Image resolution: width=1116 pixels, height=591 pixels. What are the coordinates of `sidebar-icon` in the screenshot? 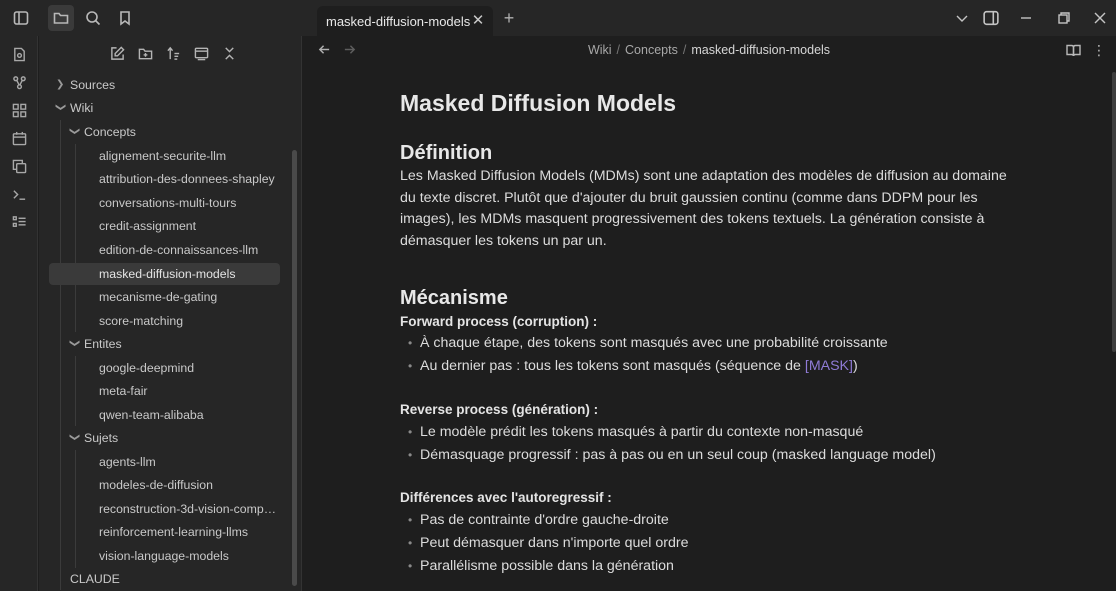 It's located at (21, 18).